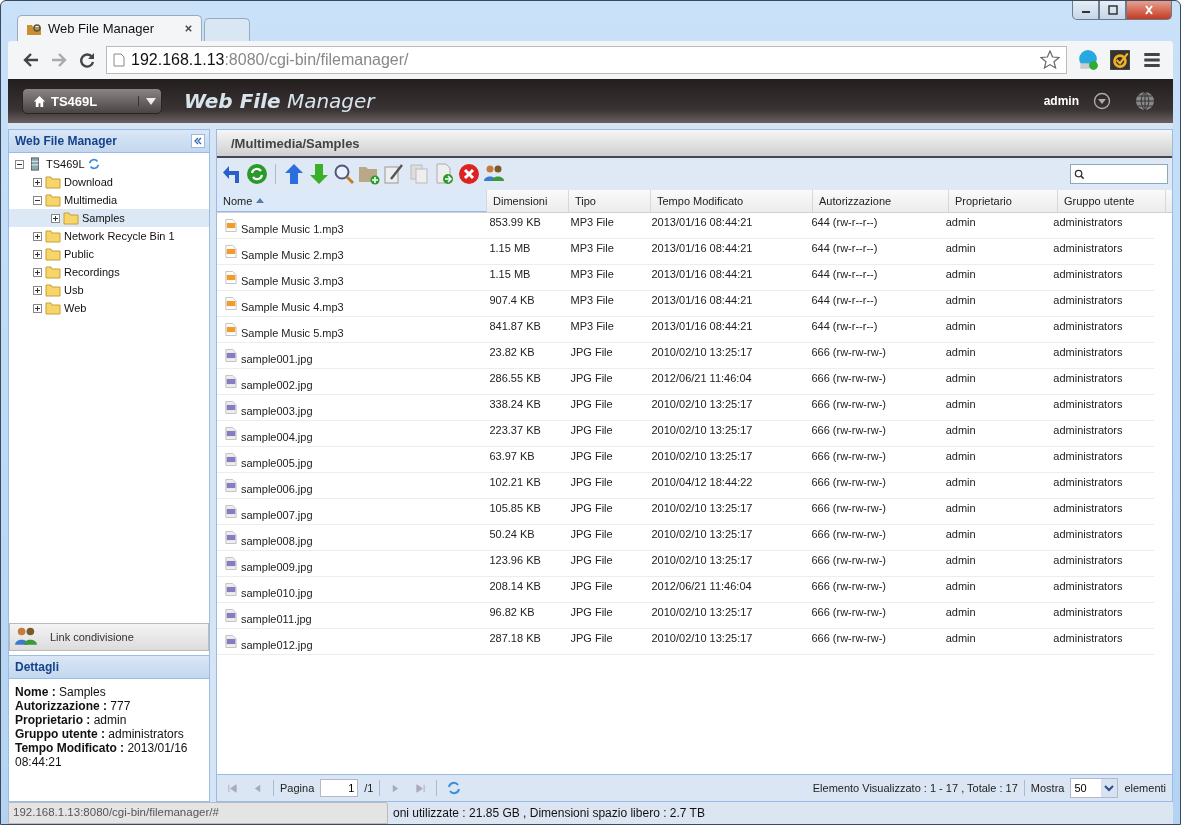 This screenshot has width=1181, height=825. What do you see at coordinates (339, 788) in the screenshot?
I see `page-field: 1` at bounding box center [339, 788].